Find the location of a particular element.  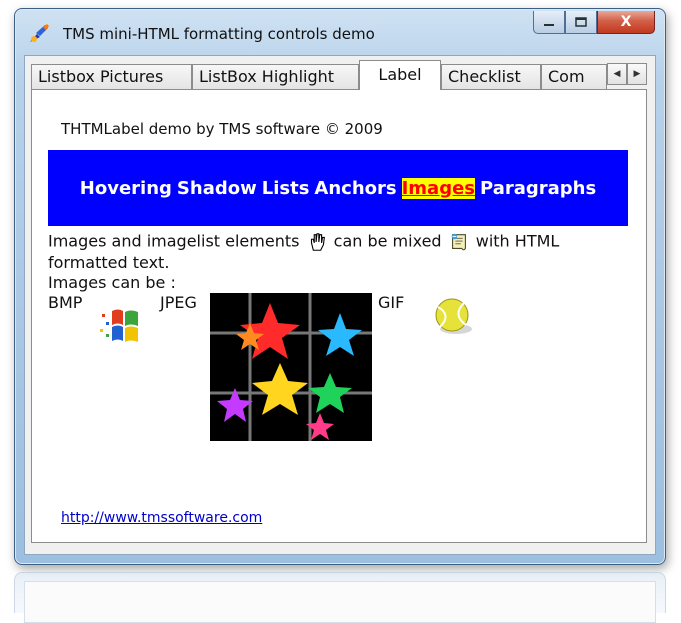

app-icon is located at coordinates (39, 33).